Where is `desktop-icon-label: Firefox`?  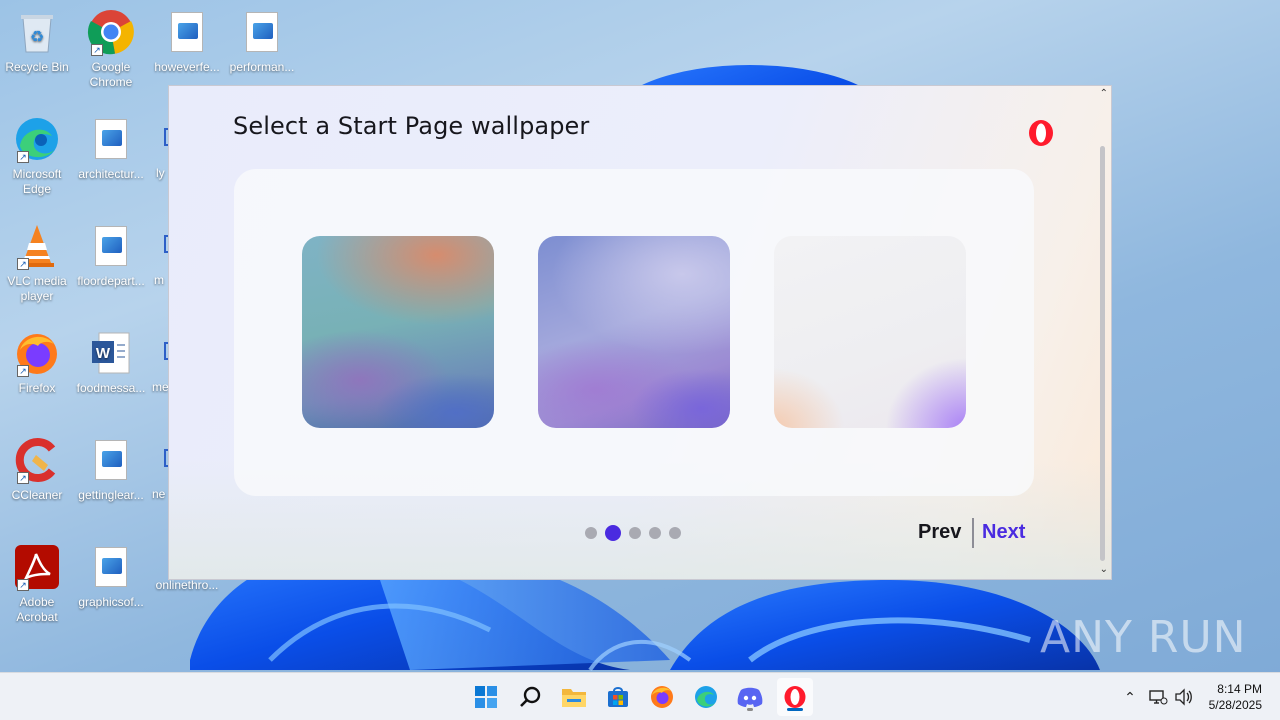
desktop-icon-label: Firefox is located at coordinates (37, 388).